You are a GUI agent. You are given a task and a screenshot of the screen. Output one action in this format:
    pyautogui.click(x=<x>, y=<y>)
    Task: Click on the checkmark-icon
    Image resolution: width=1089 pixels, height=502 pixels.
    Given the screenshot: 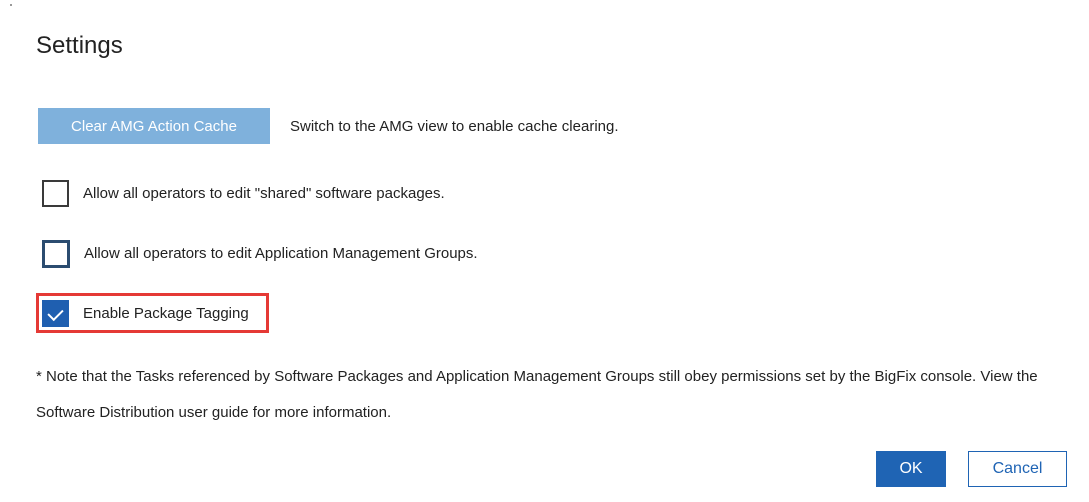 What is the action you would take?
    pyautogui.click(x=55, y=313)
    